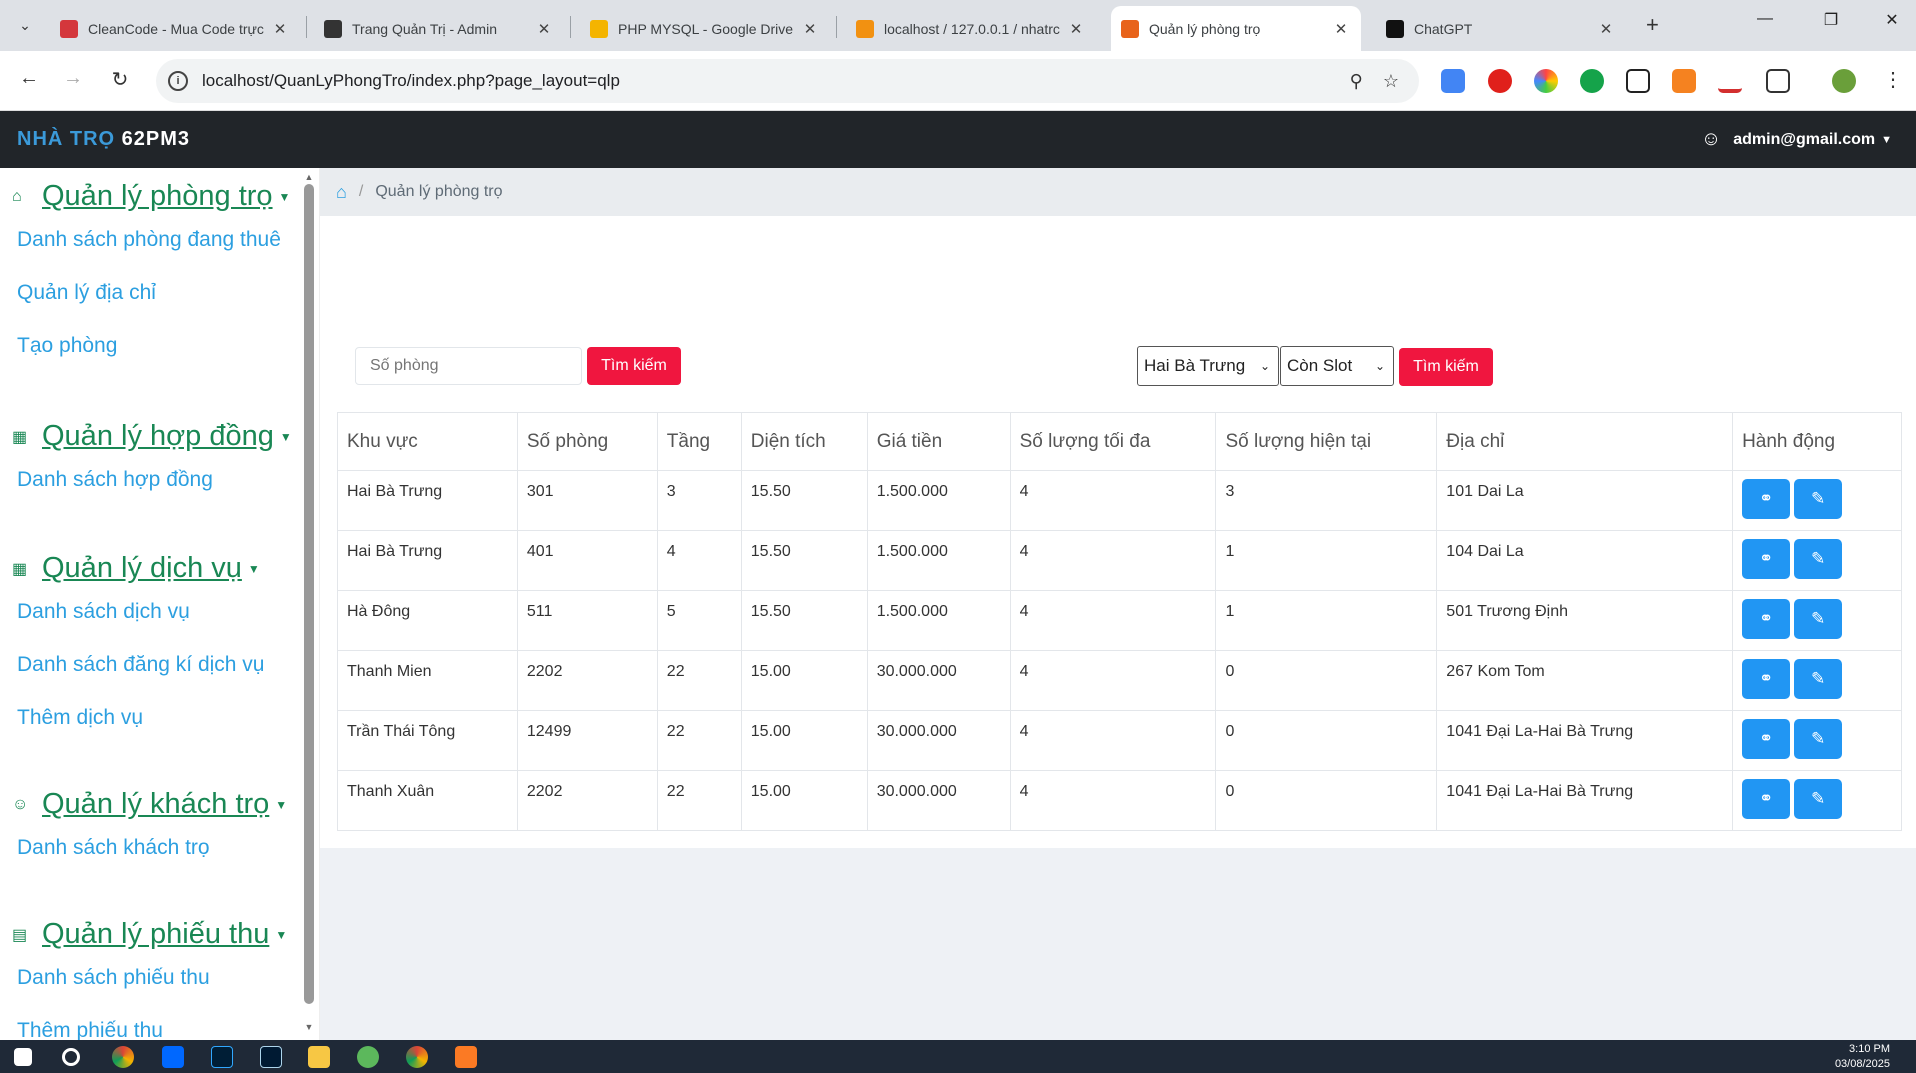 The image size is (1916, 1073). What do you see at coordinates (80, 718) in the screenshot?
I see `sidebar-link: Thêm dịch vụ` at bounding box center [80, 718].